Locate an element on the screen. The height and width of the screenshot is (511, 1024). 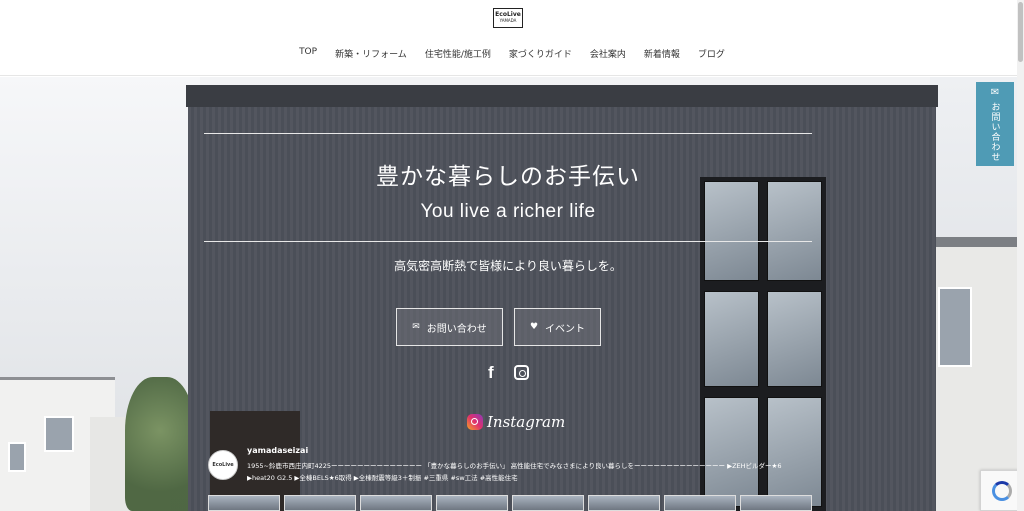
heart-icon: ♥ is located at coordinates (534, 327).